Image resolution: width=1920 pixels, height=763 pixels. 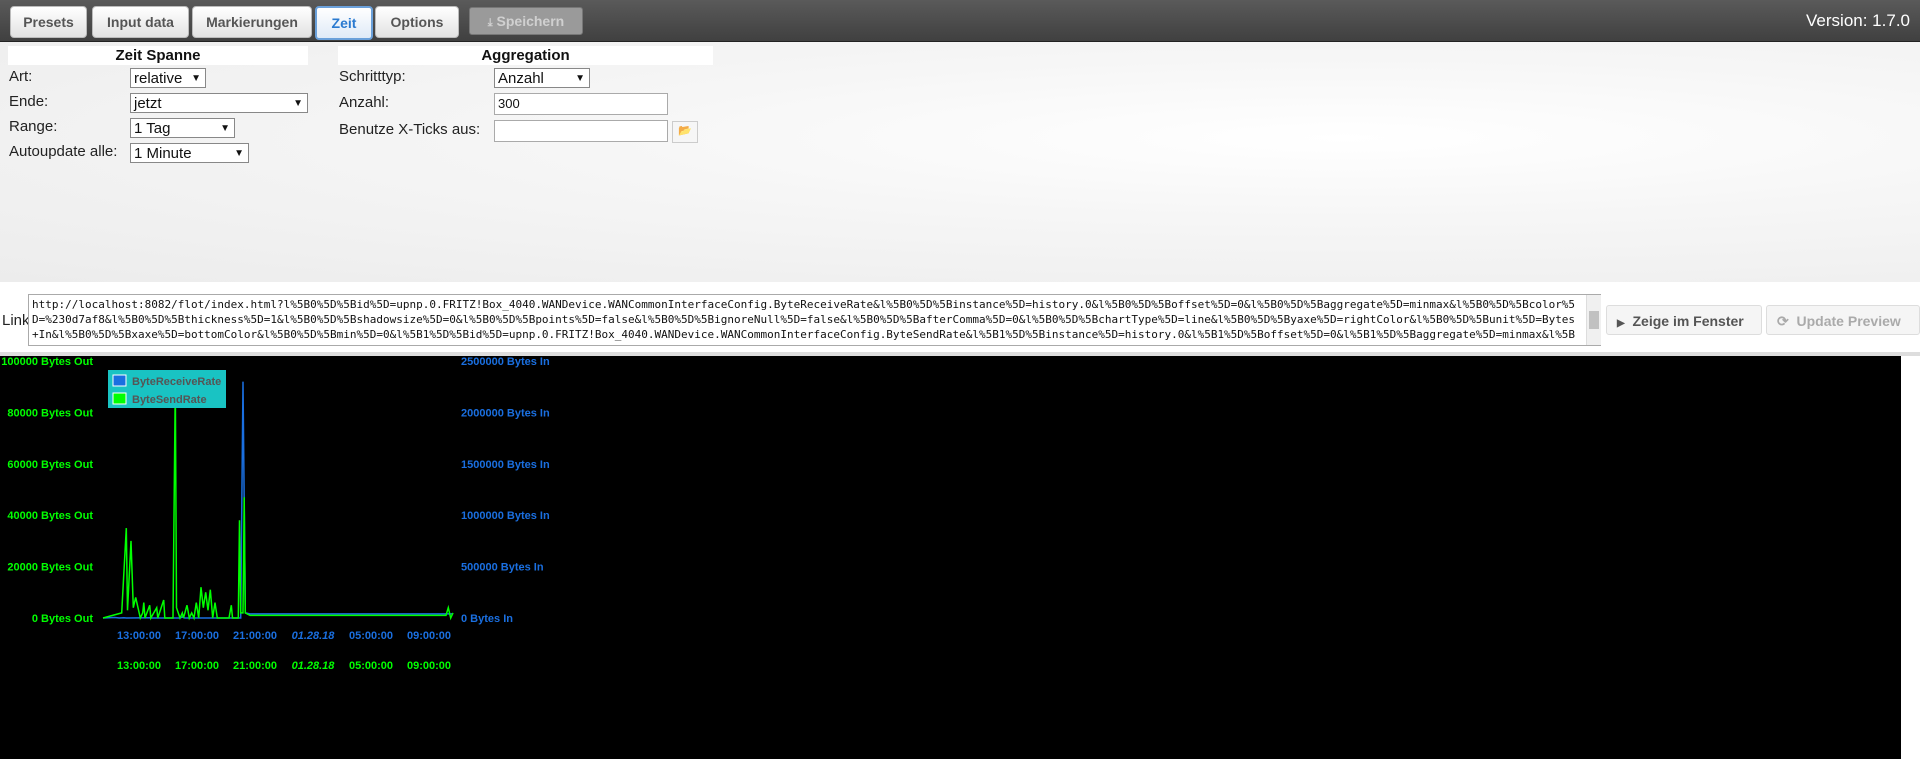 I want to click on autoupdate-label: Autoupdate alle:, so click(x=63, y=151).